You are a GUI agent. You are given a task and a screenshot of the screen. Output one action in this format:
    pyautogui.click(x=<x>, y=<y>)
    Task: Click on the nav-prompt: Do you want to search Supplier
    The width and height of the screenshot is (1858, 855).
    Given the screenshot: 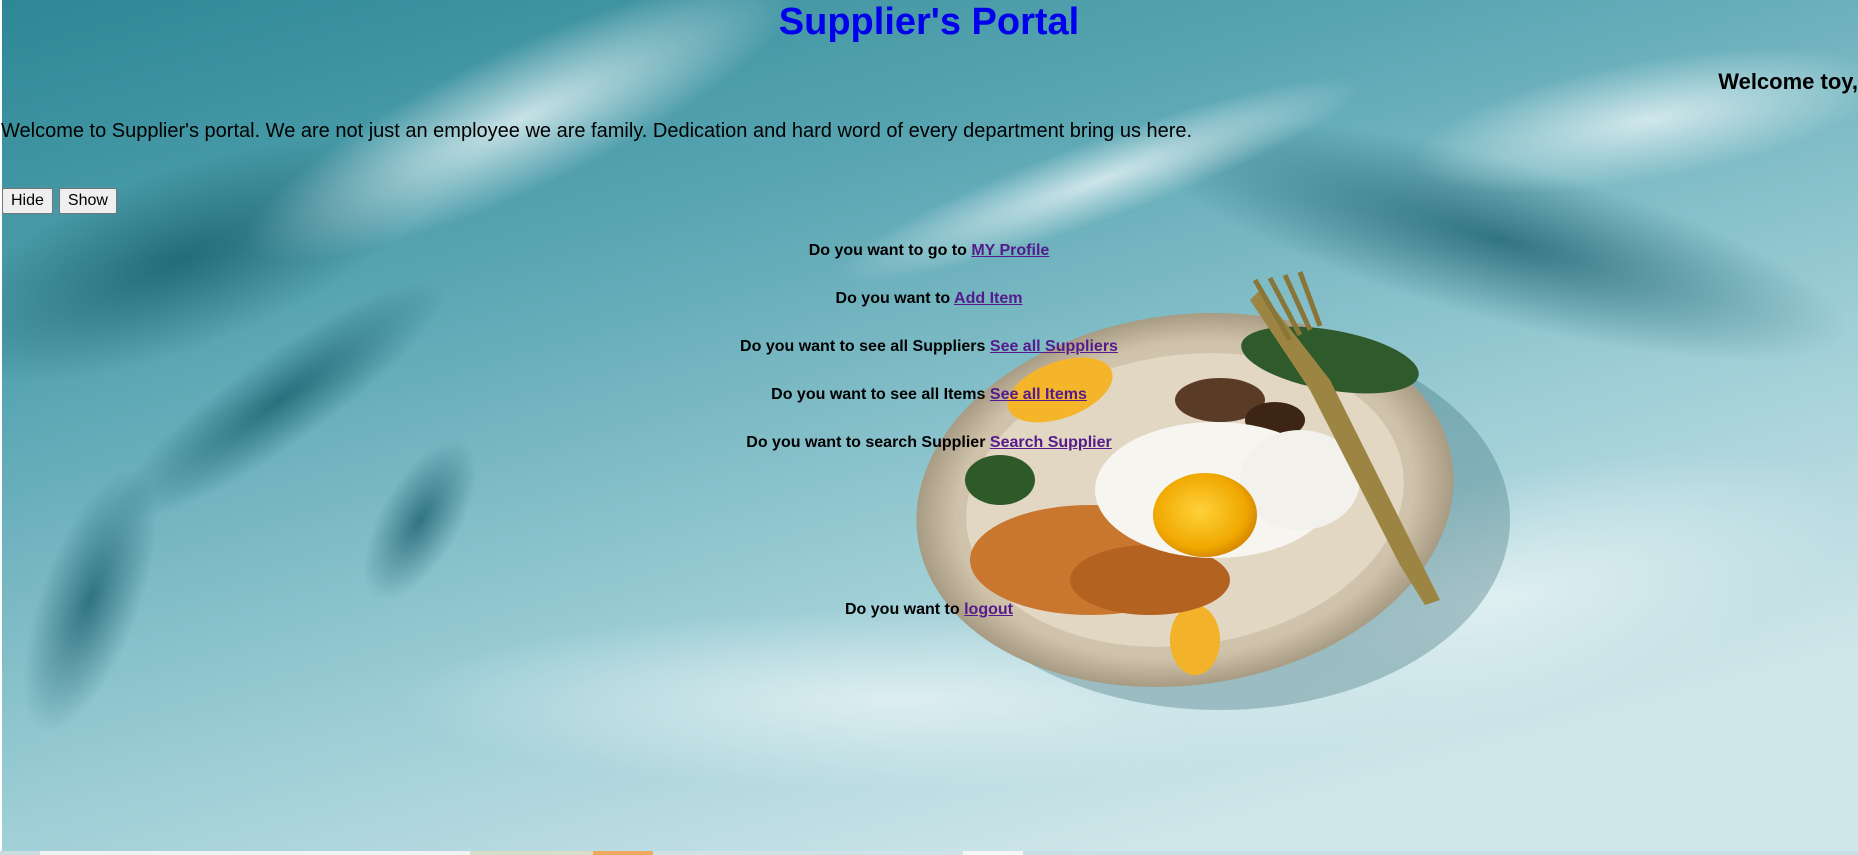 What is the action you would take?
    pyautogui.click(x=866, y=442)
    